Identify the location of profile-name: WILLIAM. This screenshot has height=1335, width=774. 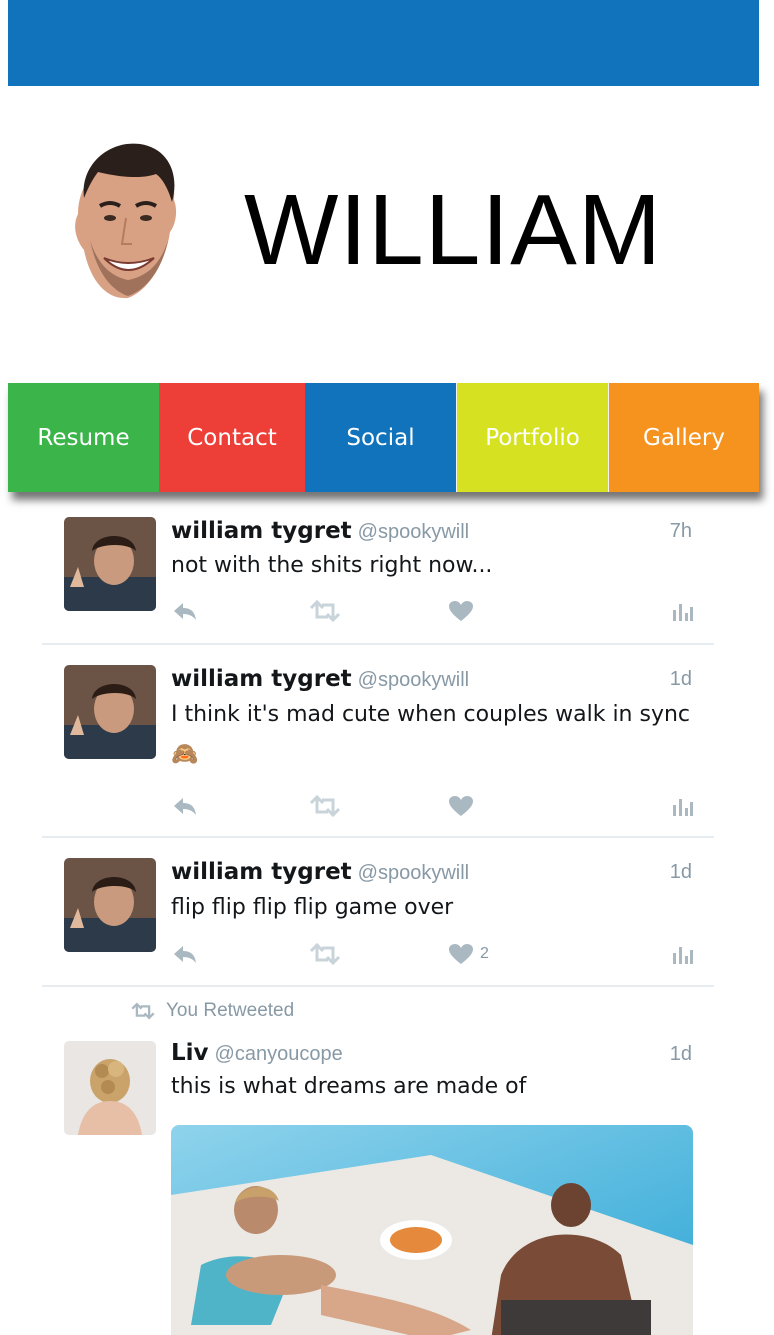
(453, 230).